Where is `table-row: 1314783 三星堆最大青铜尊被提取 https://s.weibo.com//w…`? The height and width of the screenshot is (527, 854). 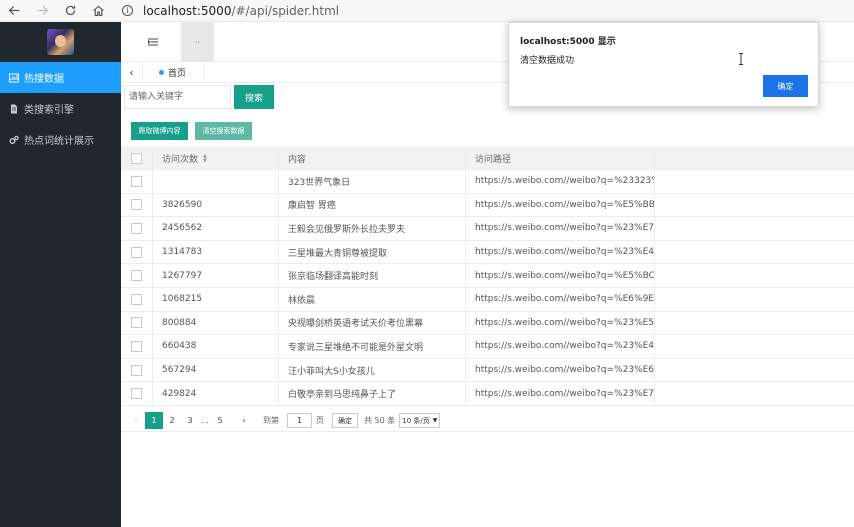
table-row: 1314783 三星堆最大青铜尊被提取 https://s.weibo.com//w… is located at coordinates (487, 252).